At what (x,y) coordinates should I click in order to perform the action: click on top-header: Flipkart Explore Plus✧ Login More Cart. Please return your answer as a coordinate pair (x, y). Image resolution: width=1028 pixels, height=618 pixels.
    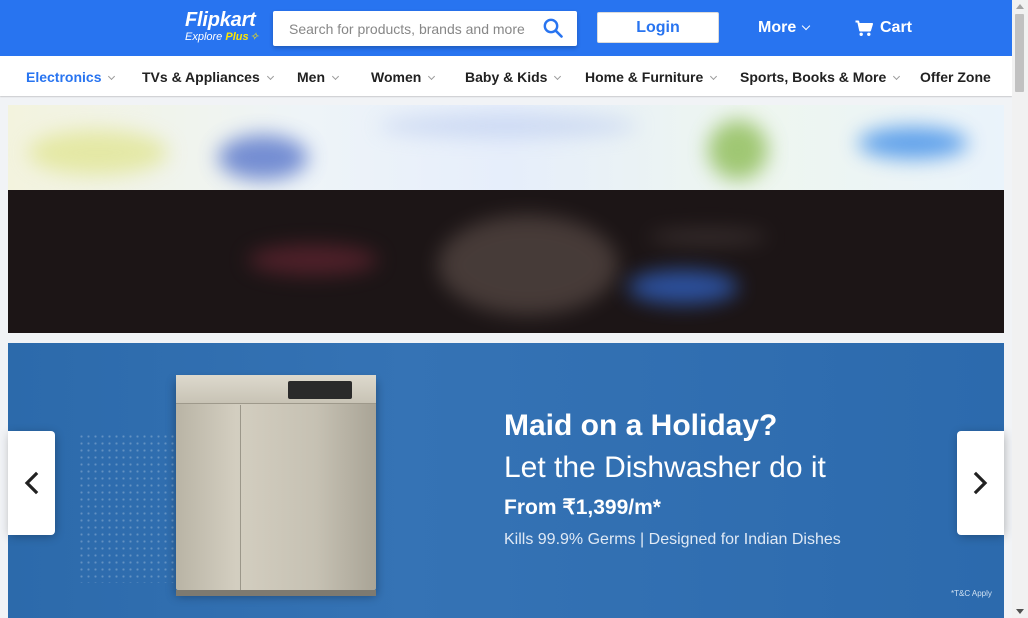
    Looking at the image, I should click on (506, 28).